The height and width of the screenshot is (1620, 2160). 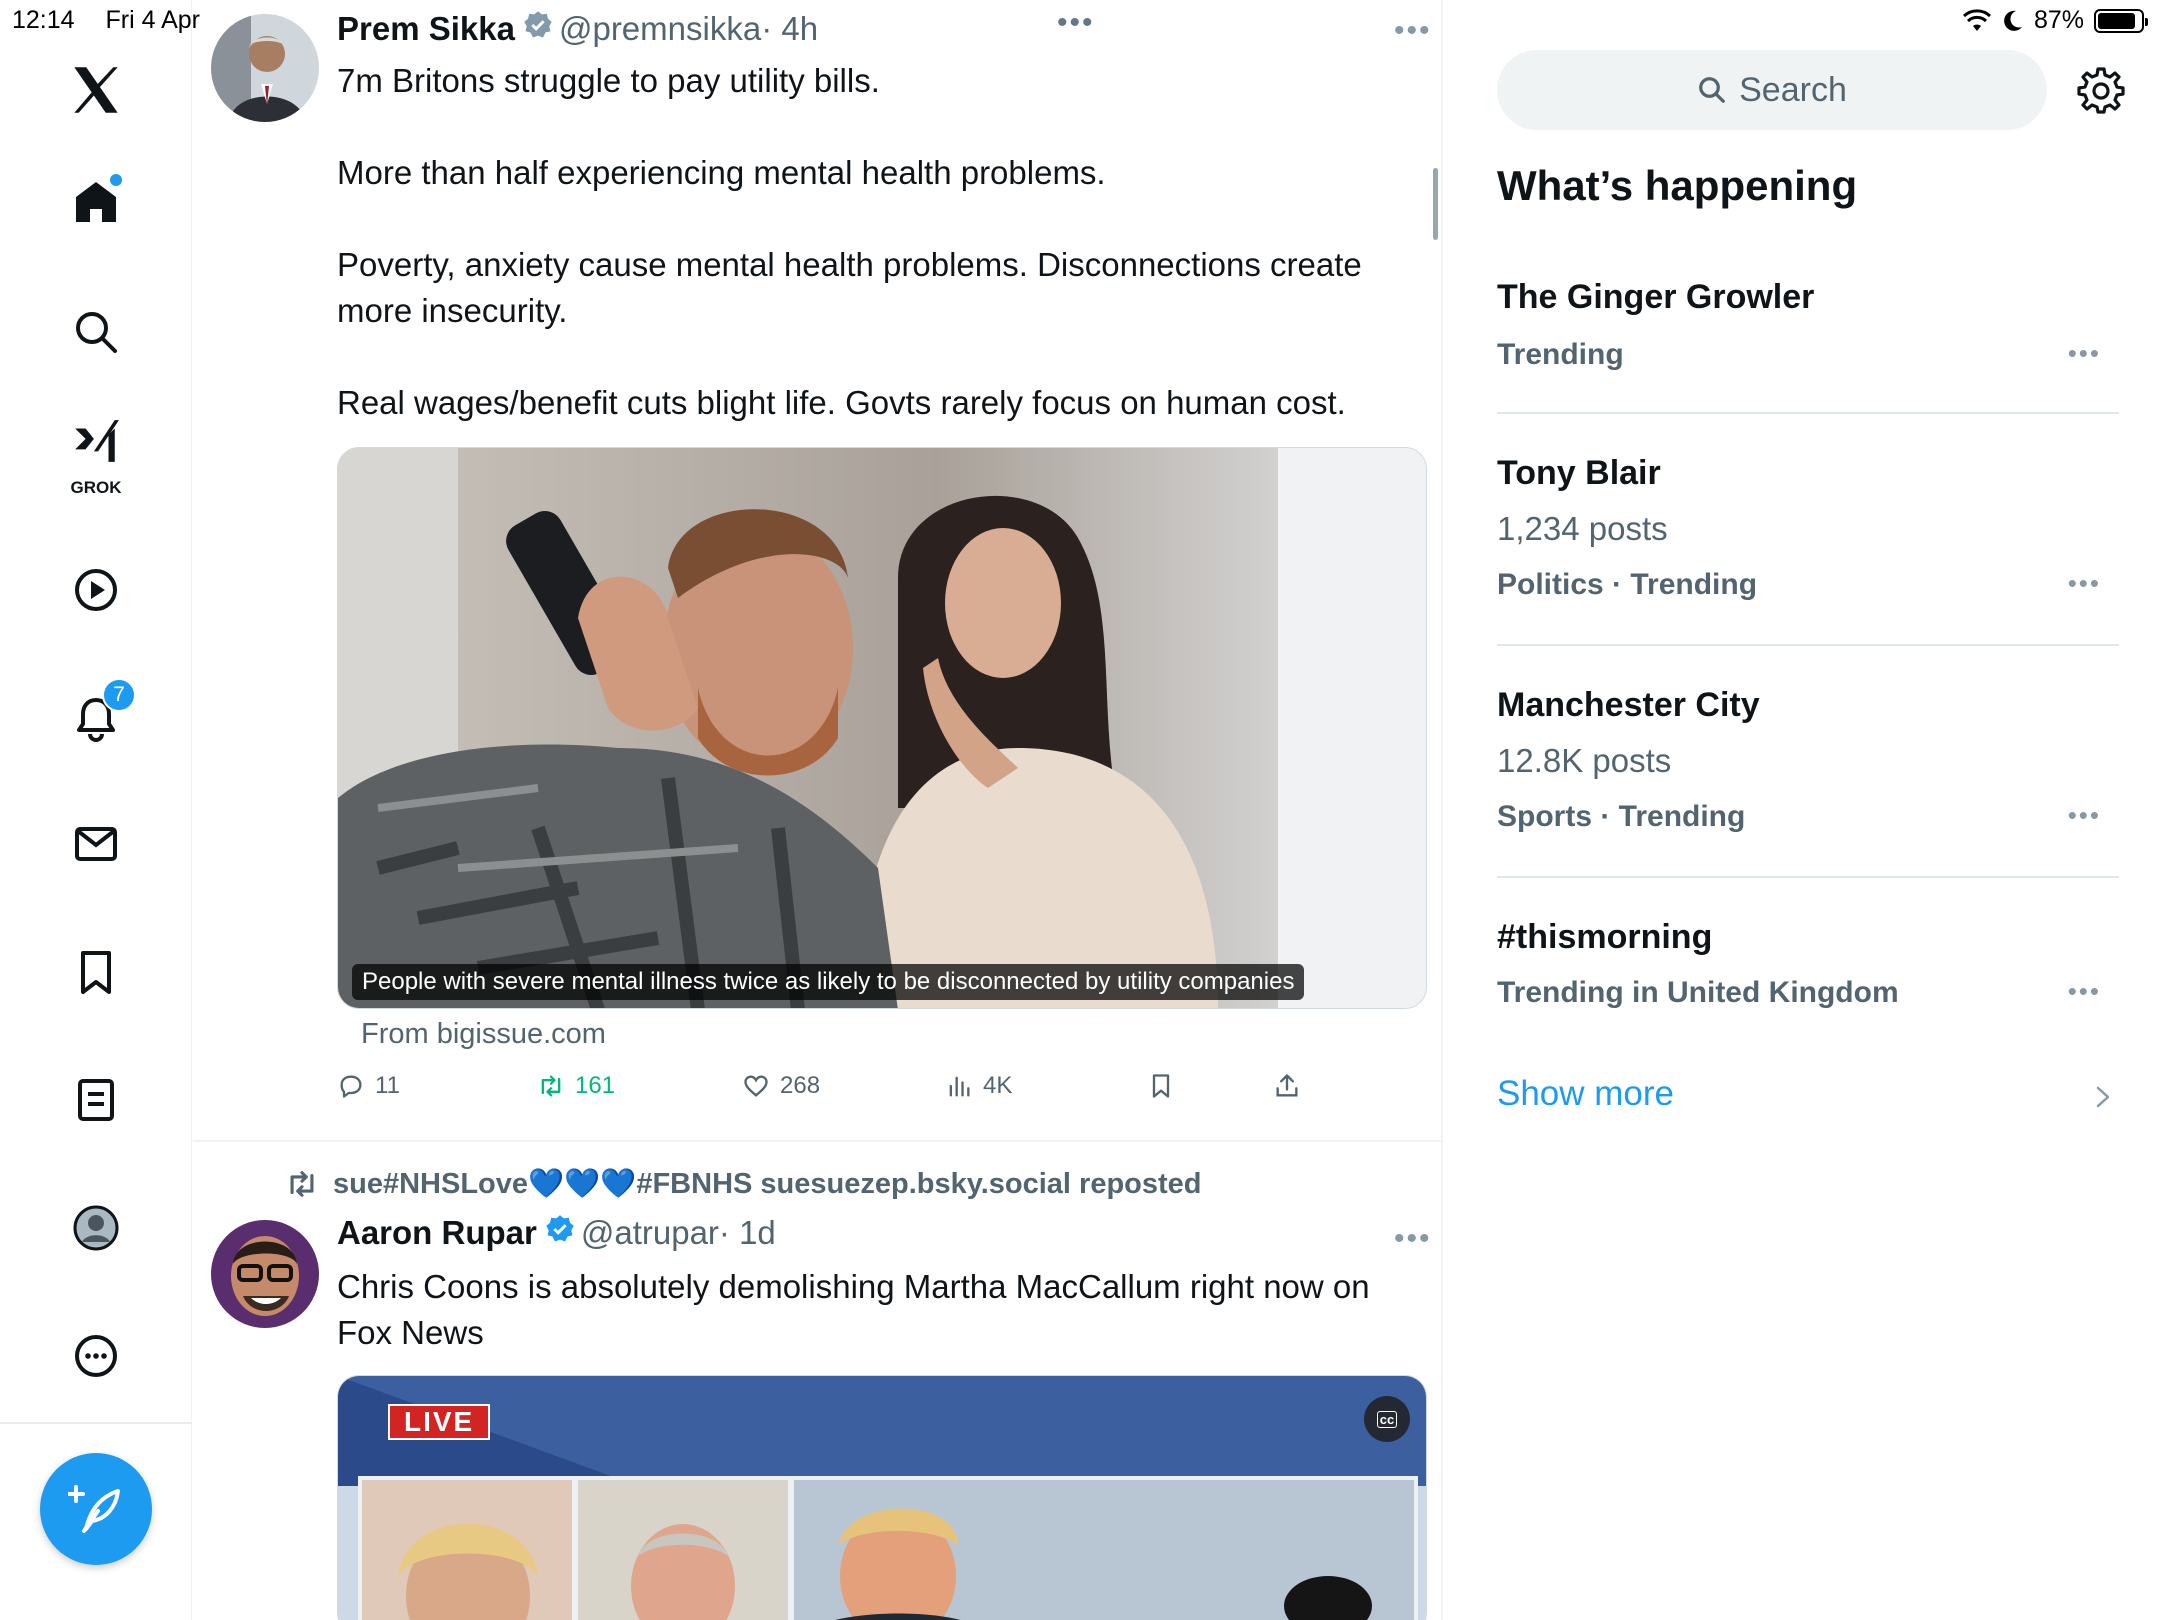 I want to click on share-icon, so click(x=1287, y=1085).